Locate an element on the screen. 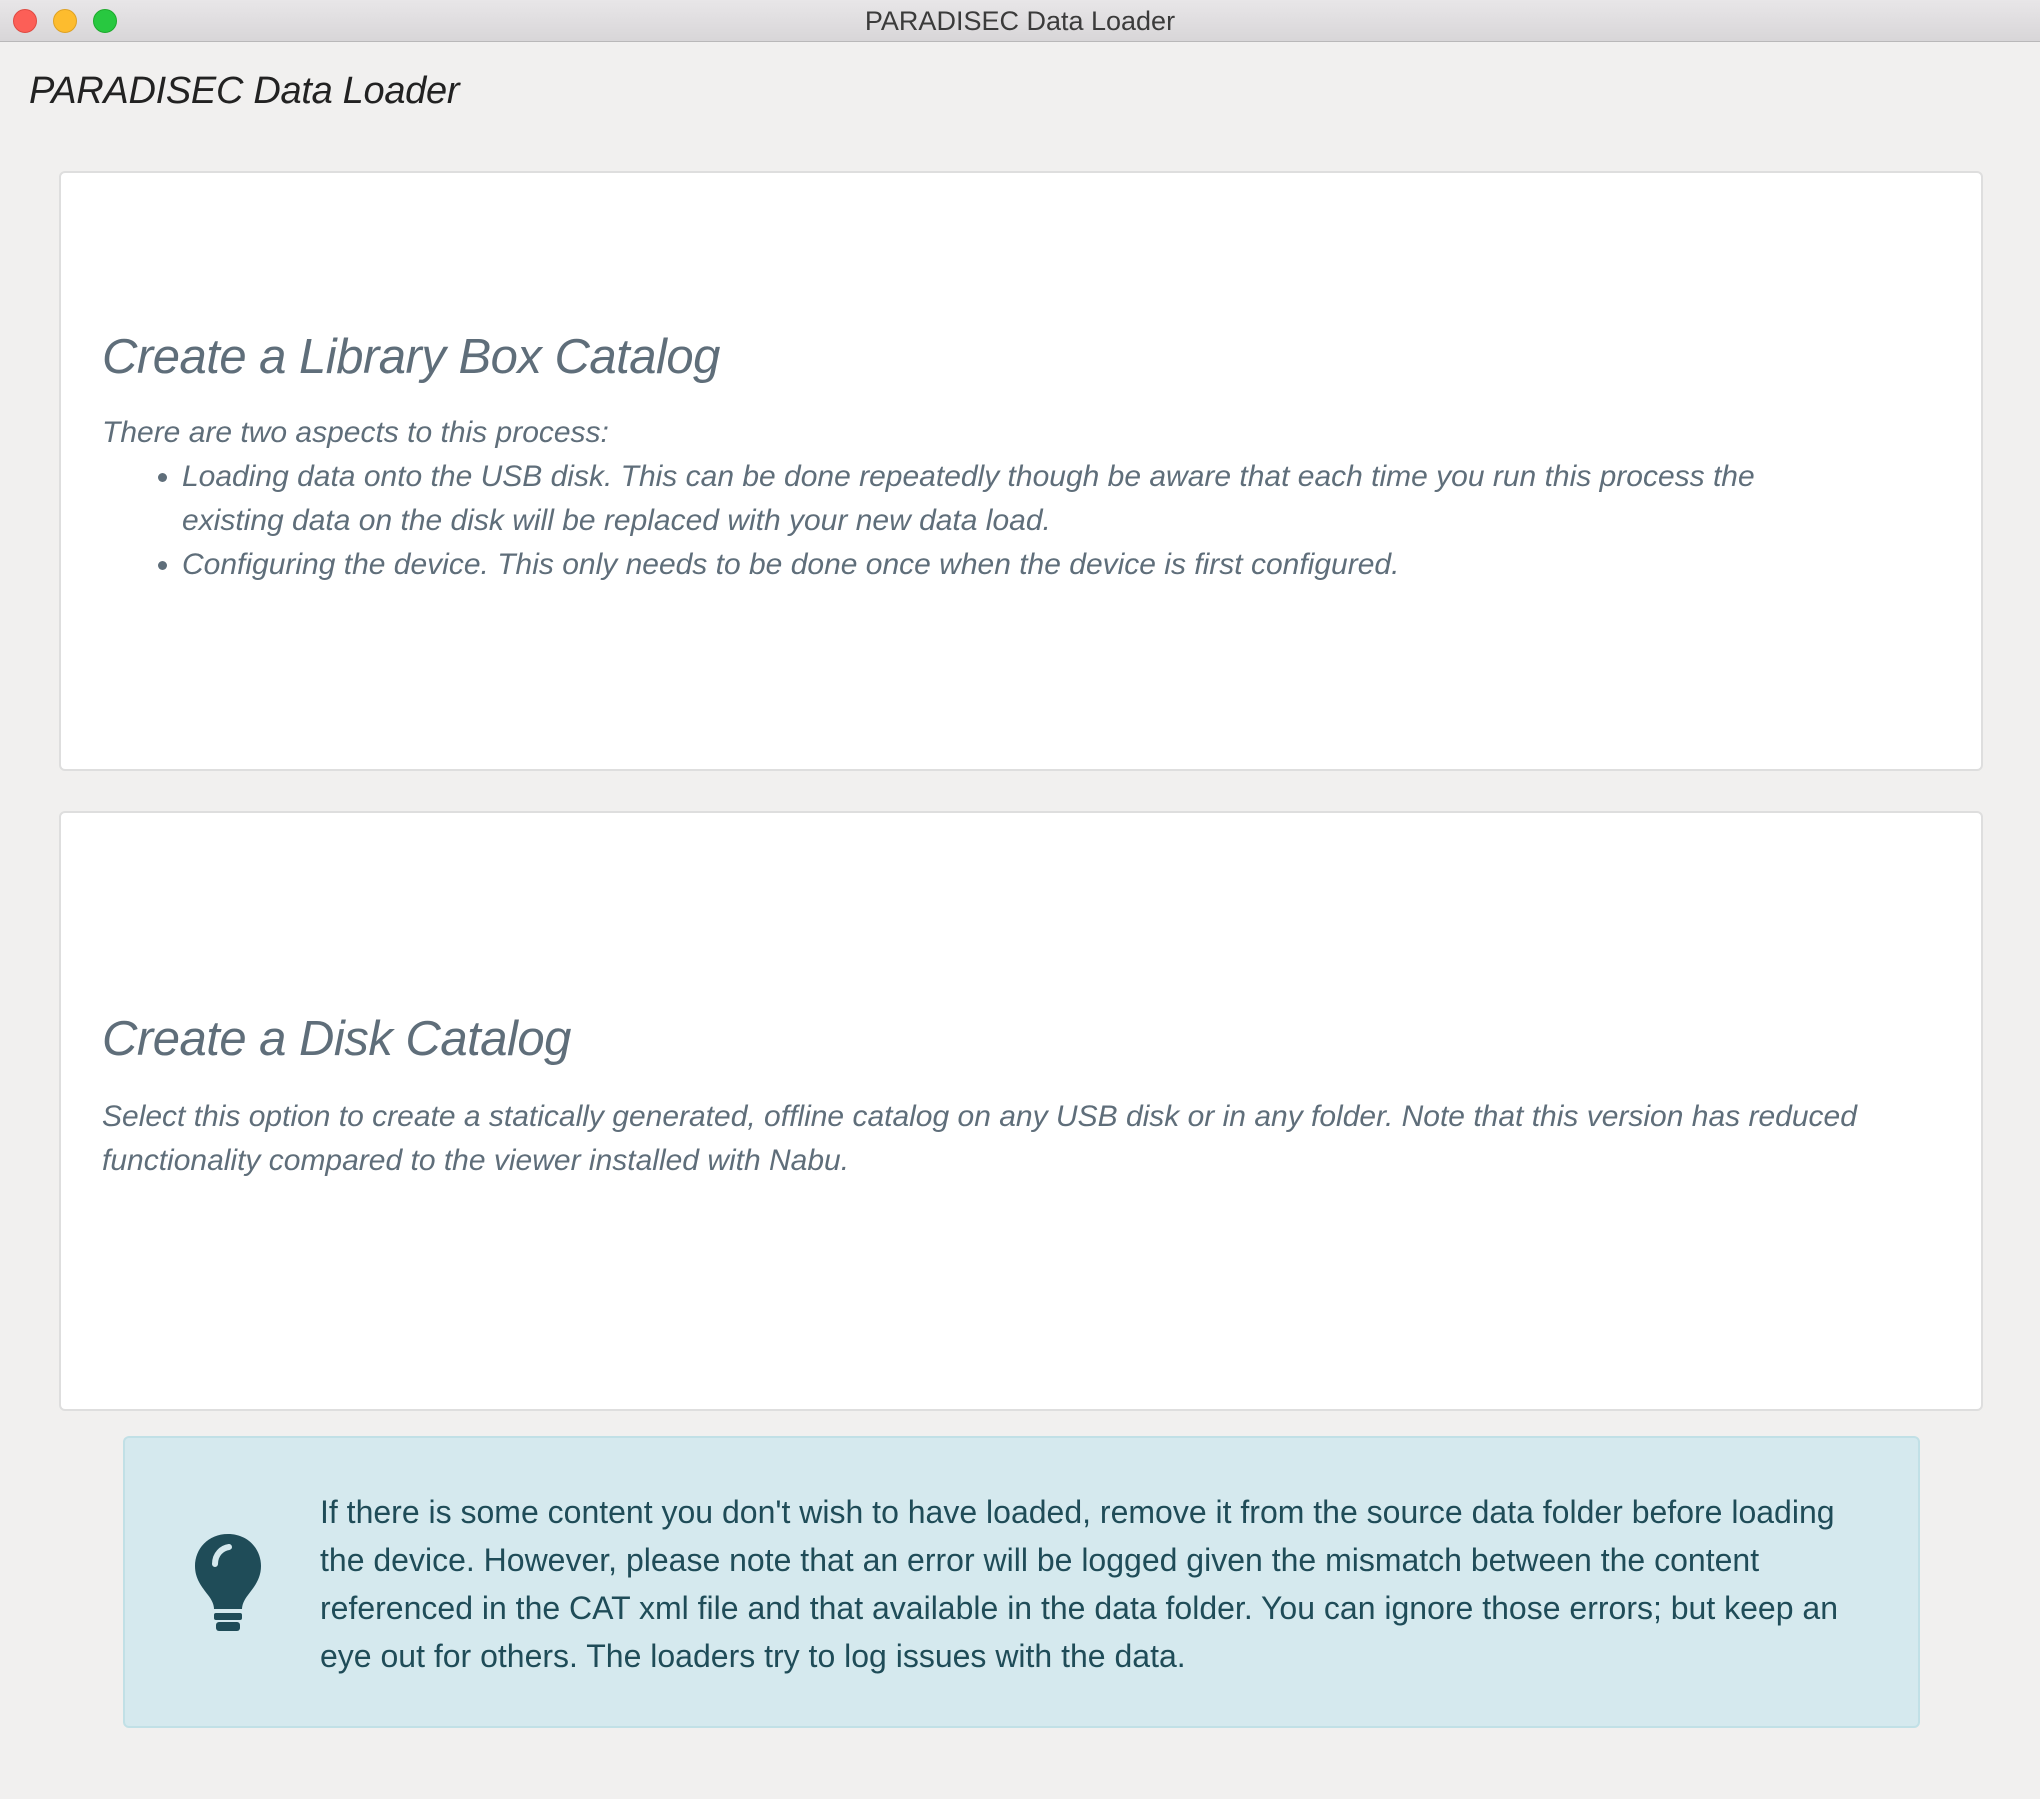 The image size is (2040, 1799). lightbulb-icon is located at coordinates (228, 1582).